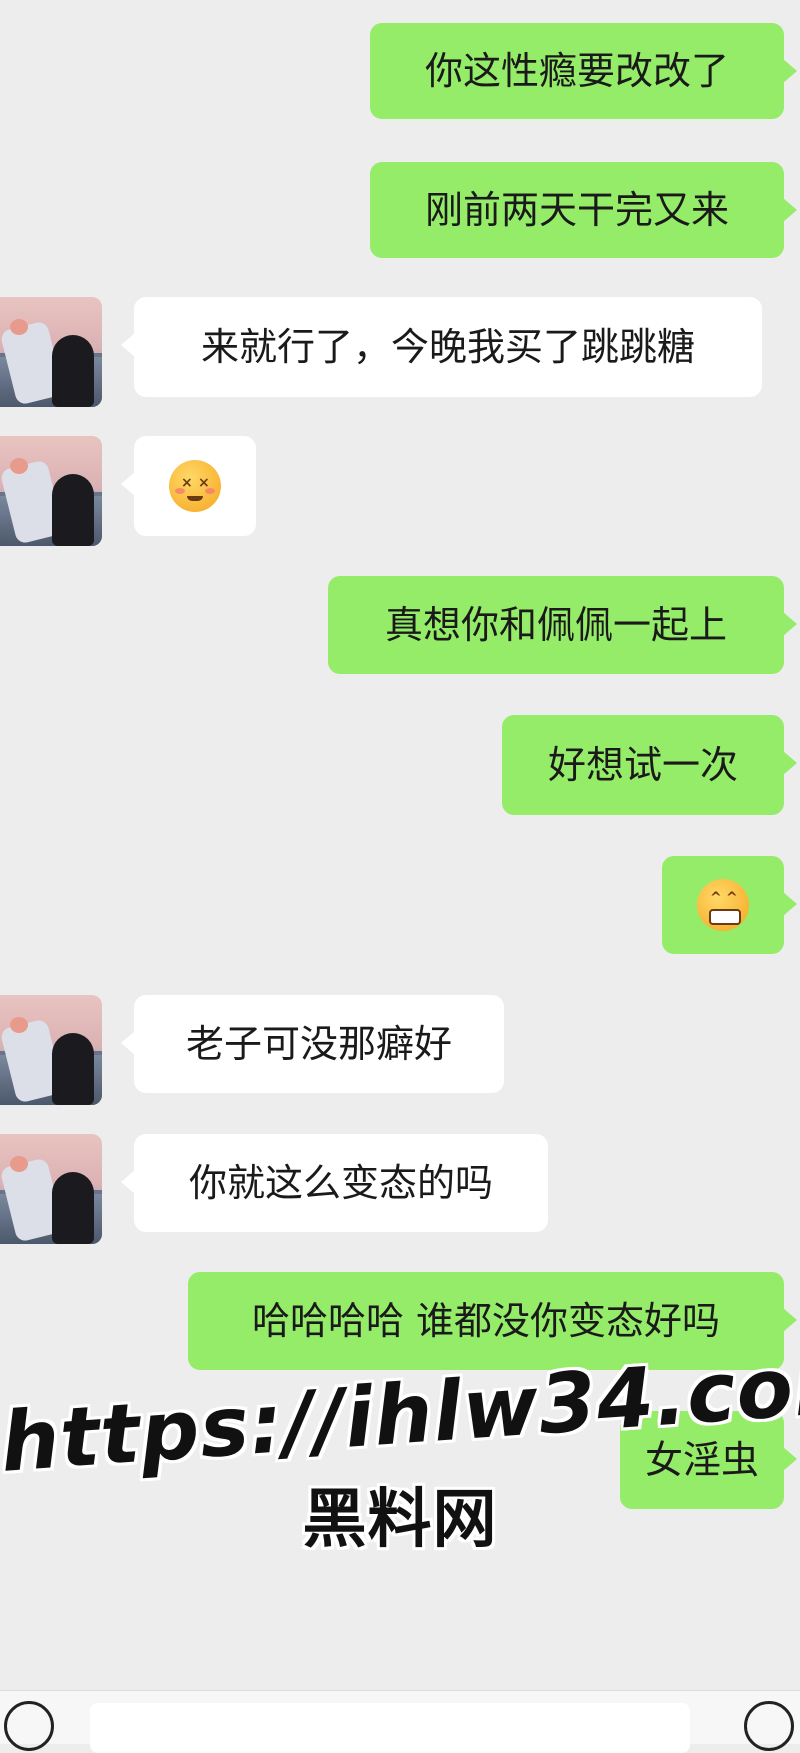 The height and width of the screenshot is (1753, 800). What do you see at coordinates (642, 765) in the screenshot?
I see `message-text: 好想试一次` at bounding box center [642, 765].